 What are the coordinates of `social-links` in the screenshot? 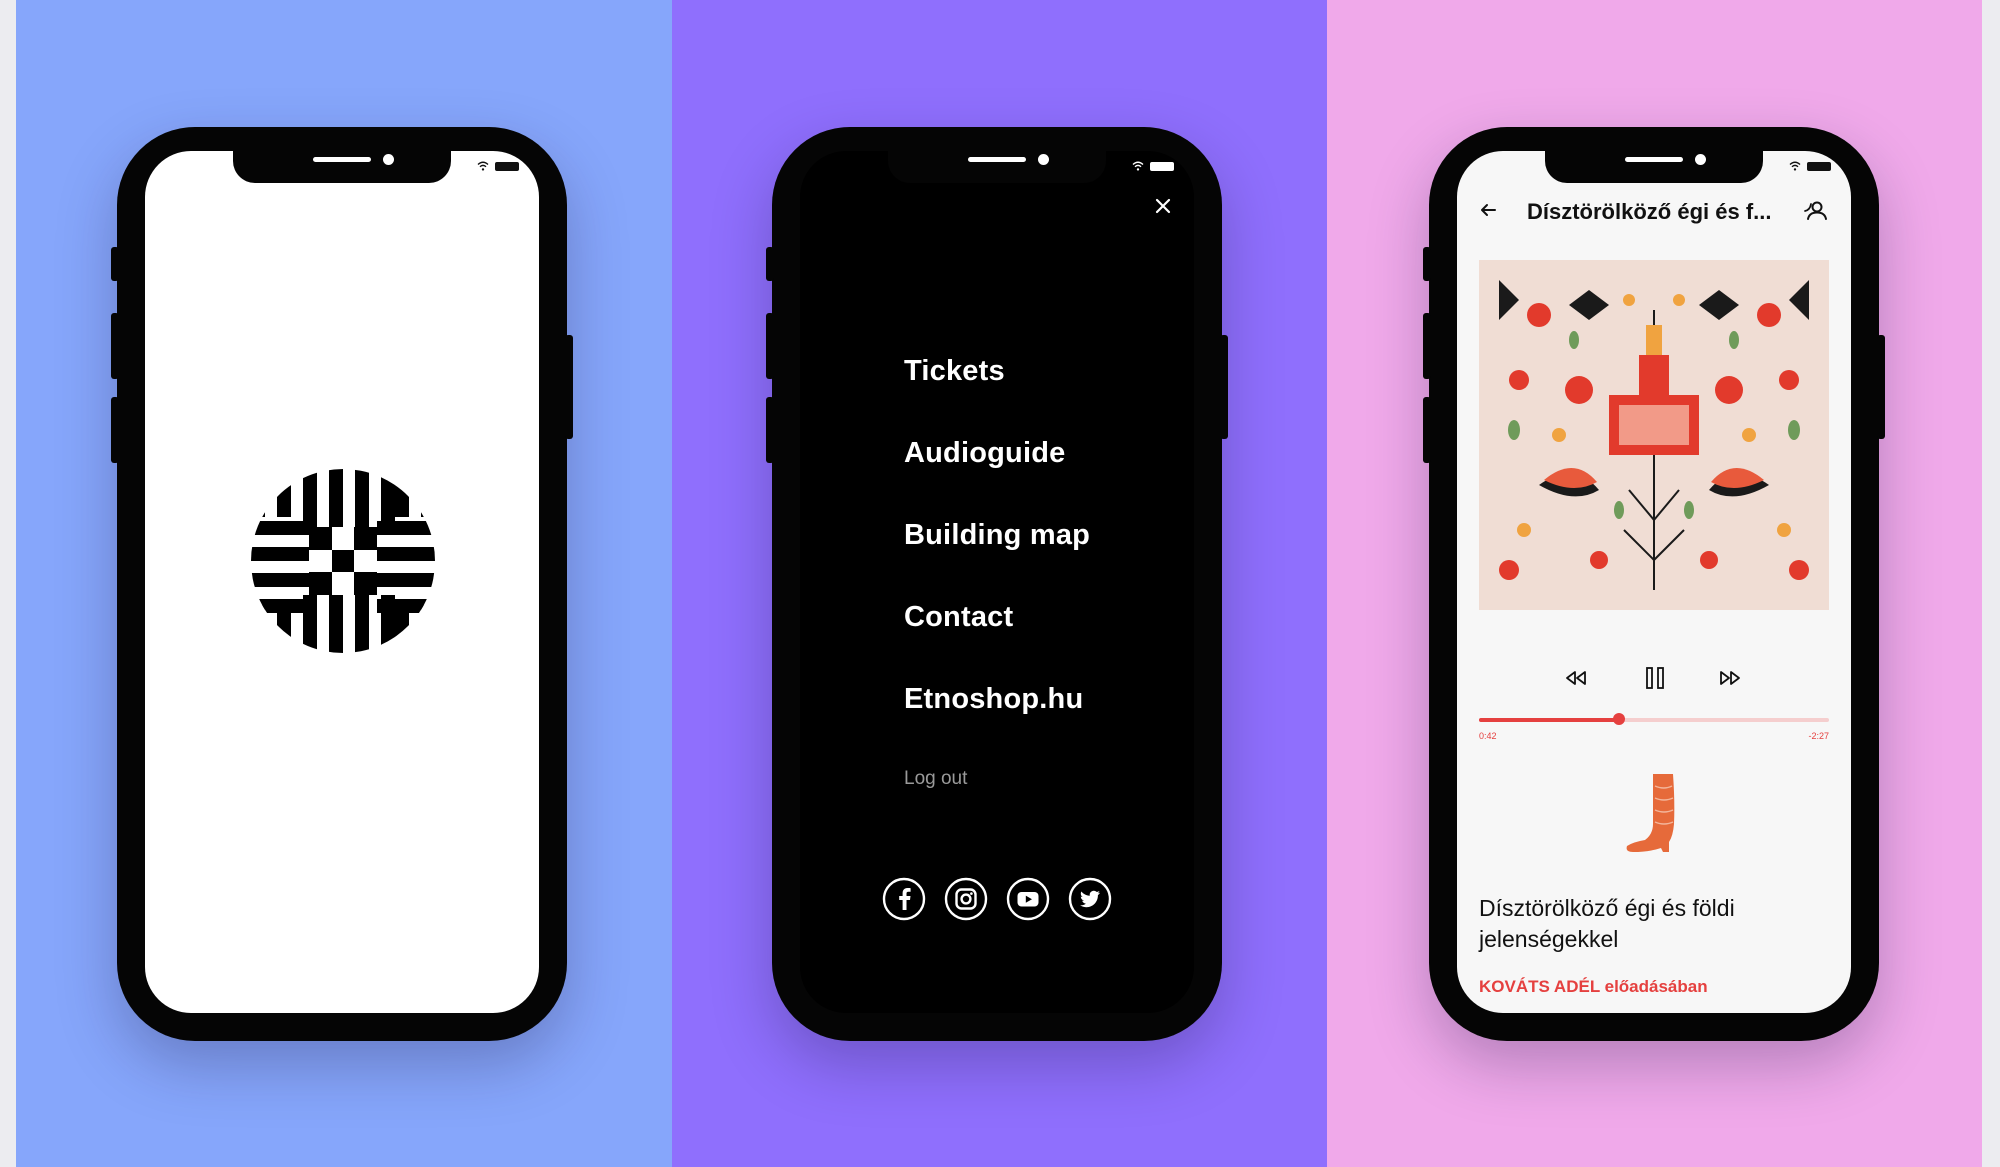 It's located at (997, 899).